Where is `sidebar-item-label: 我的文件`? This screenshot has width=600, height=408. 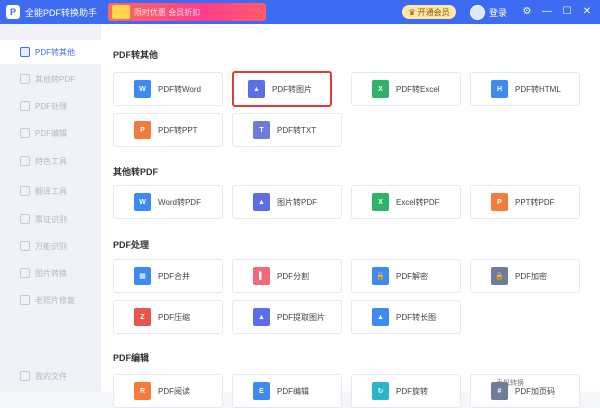 sidebar-item-label: 我的文件 is located at coordinates (51, 376).